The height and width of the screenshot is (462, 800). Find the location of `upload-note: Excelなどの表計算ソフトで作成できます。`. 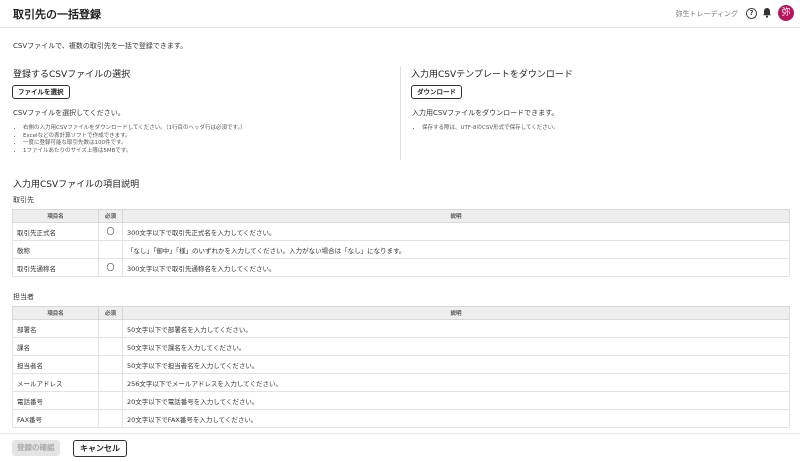

upload-note: Excelなどの表計算ソフトで作成できます。 is located at coordinates (213, 137).